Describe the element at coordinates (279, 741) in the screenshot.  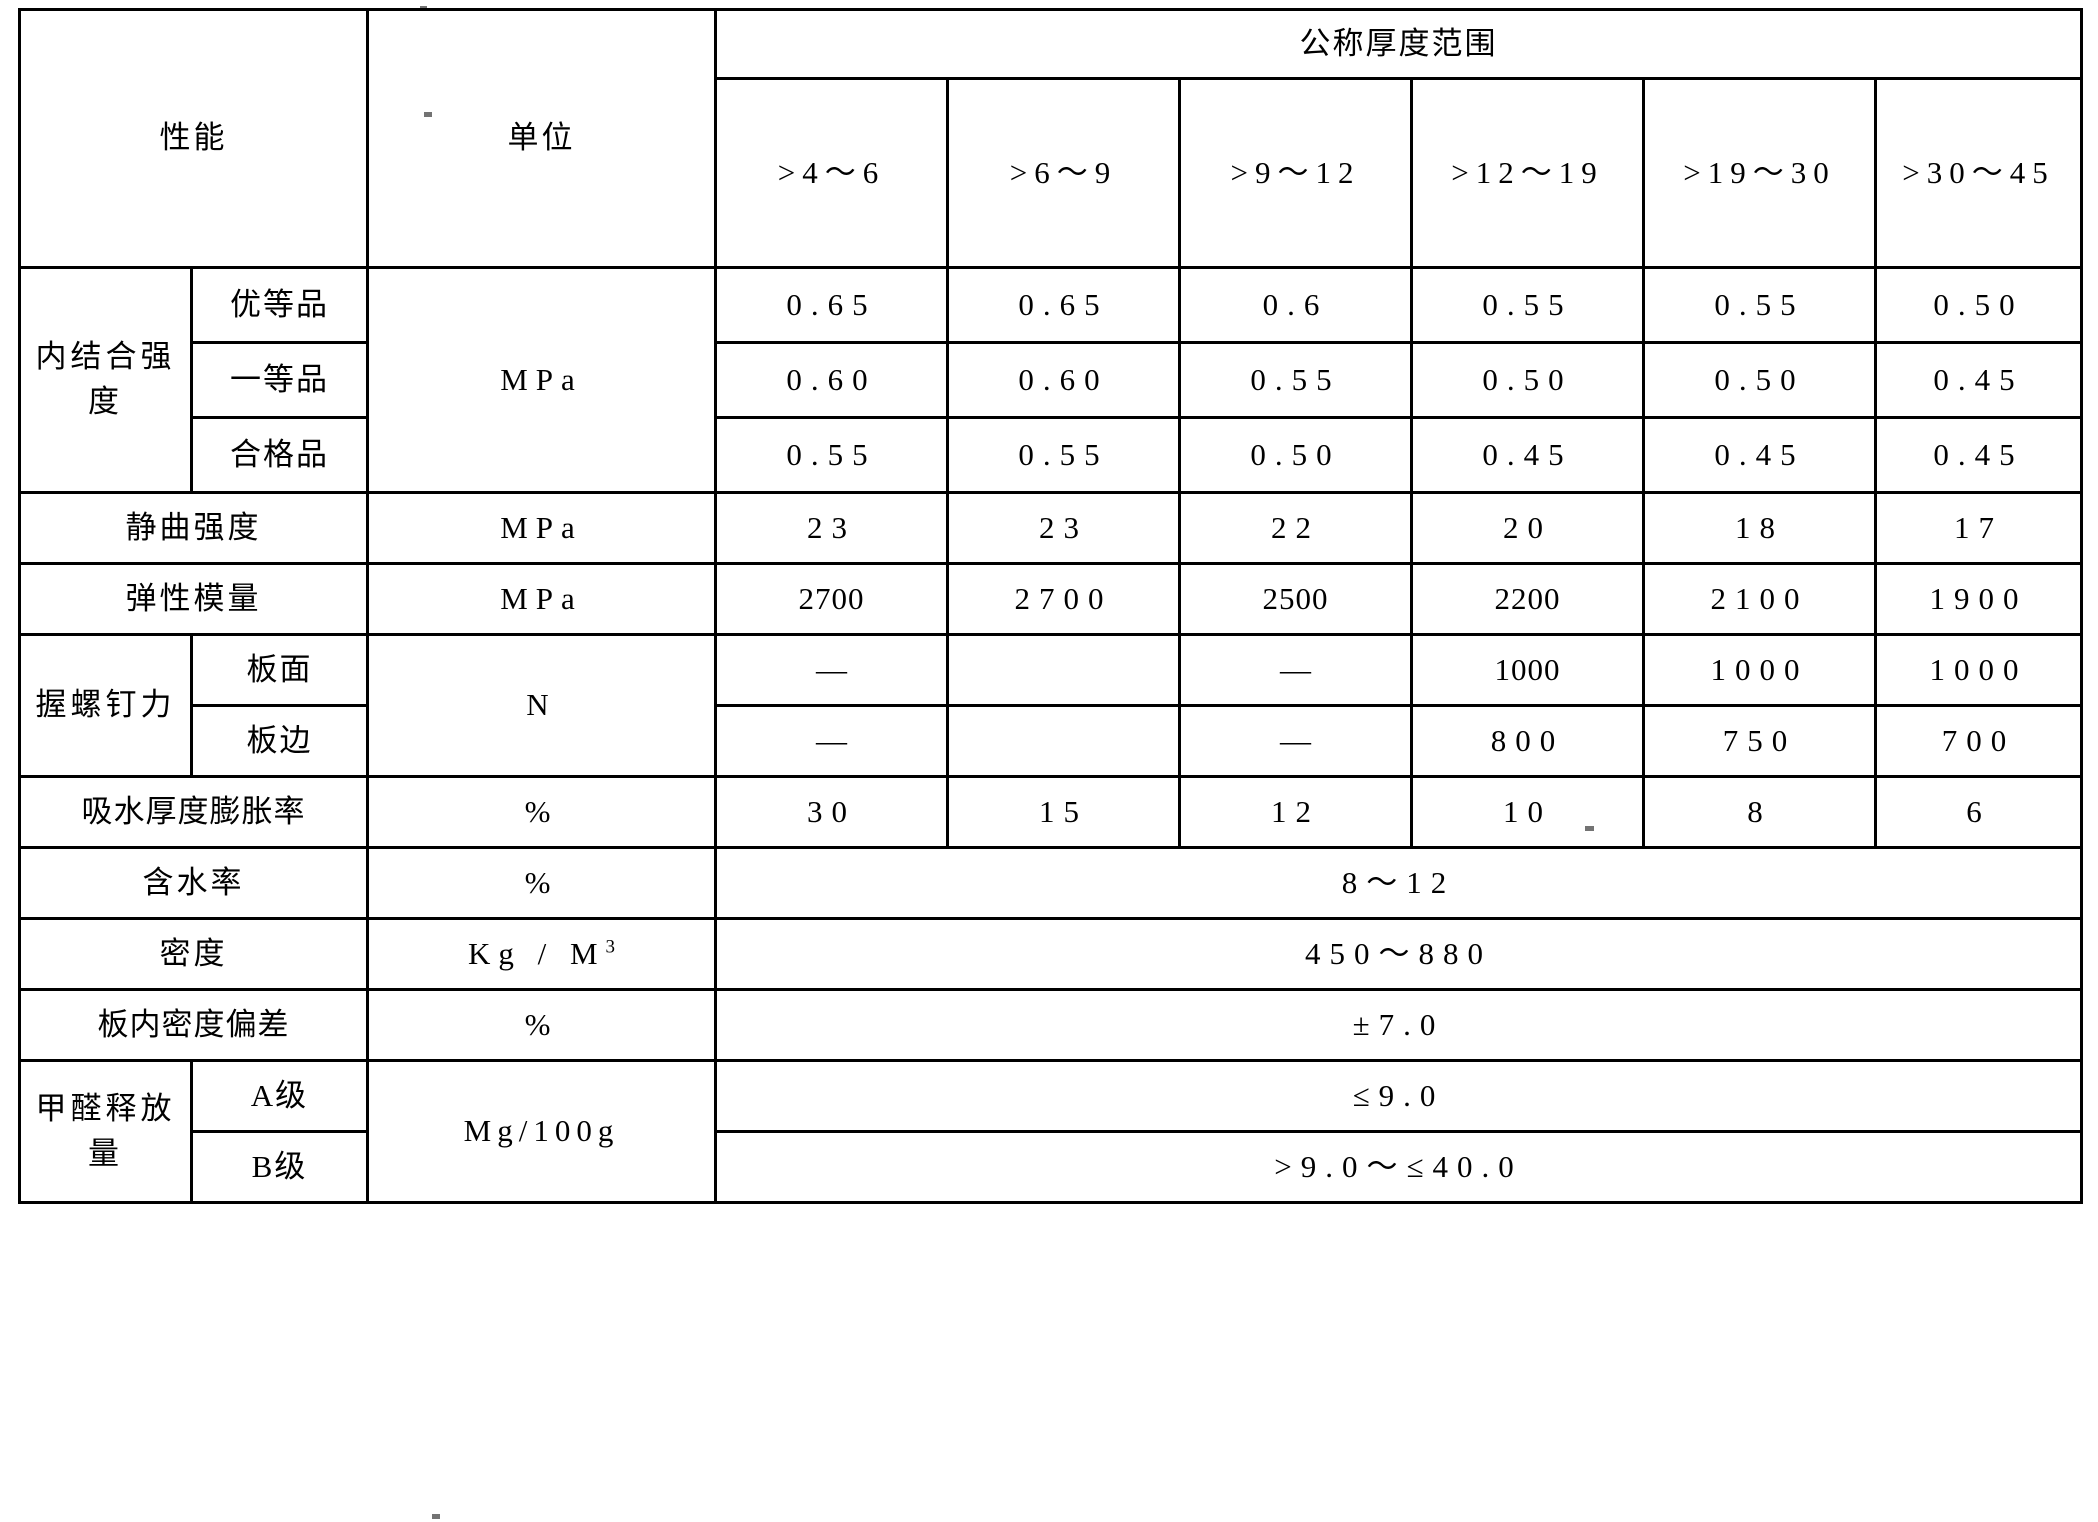
I see `row-sublabel-board-edge: 板边` at that location.